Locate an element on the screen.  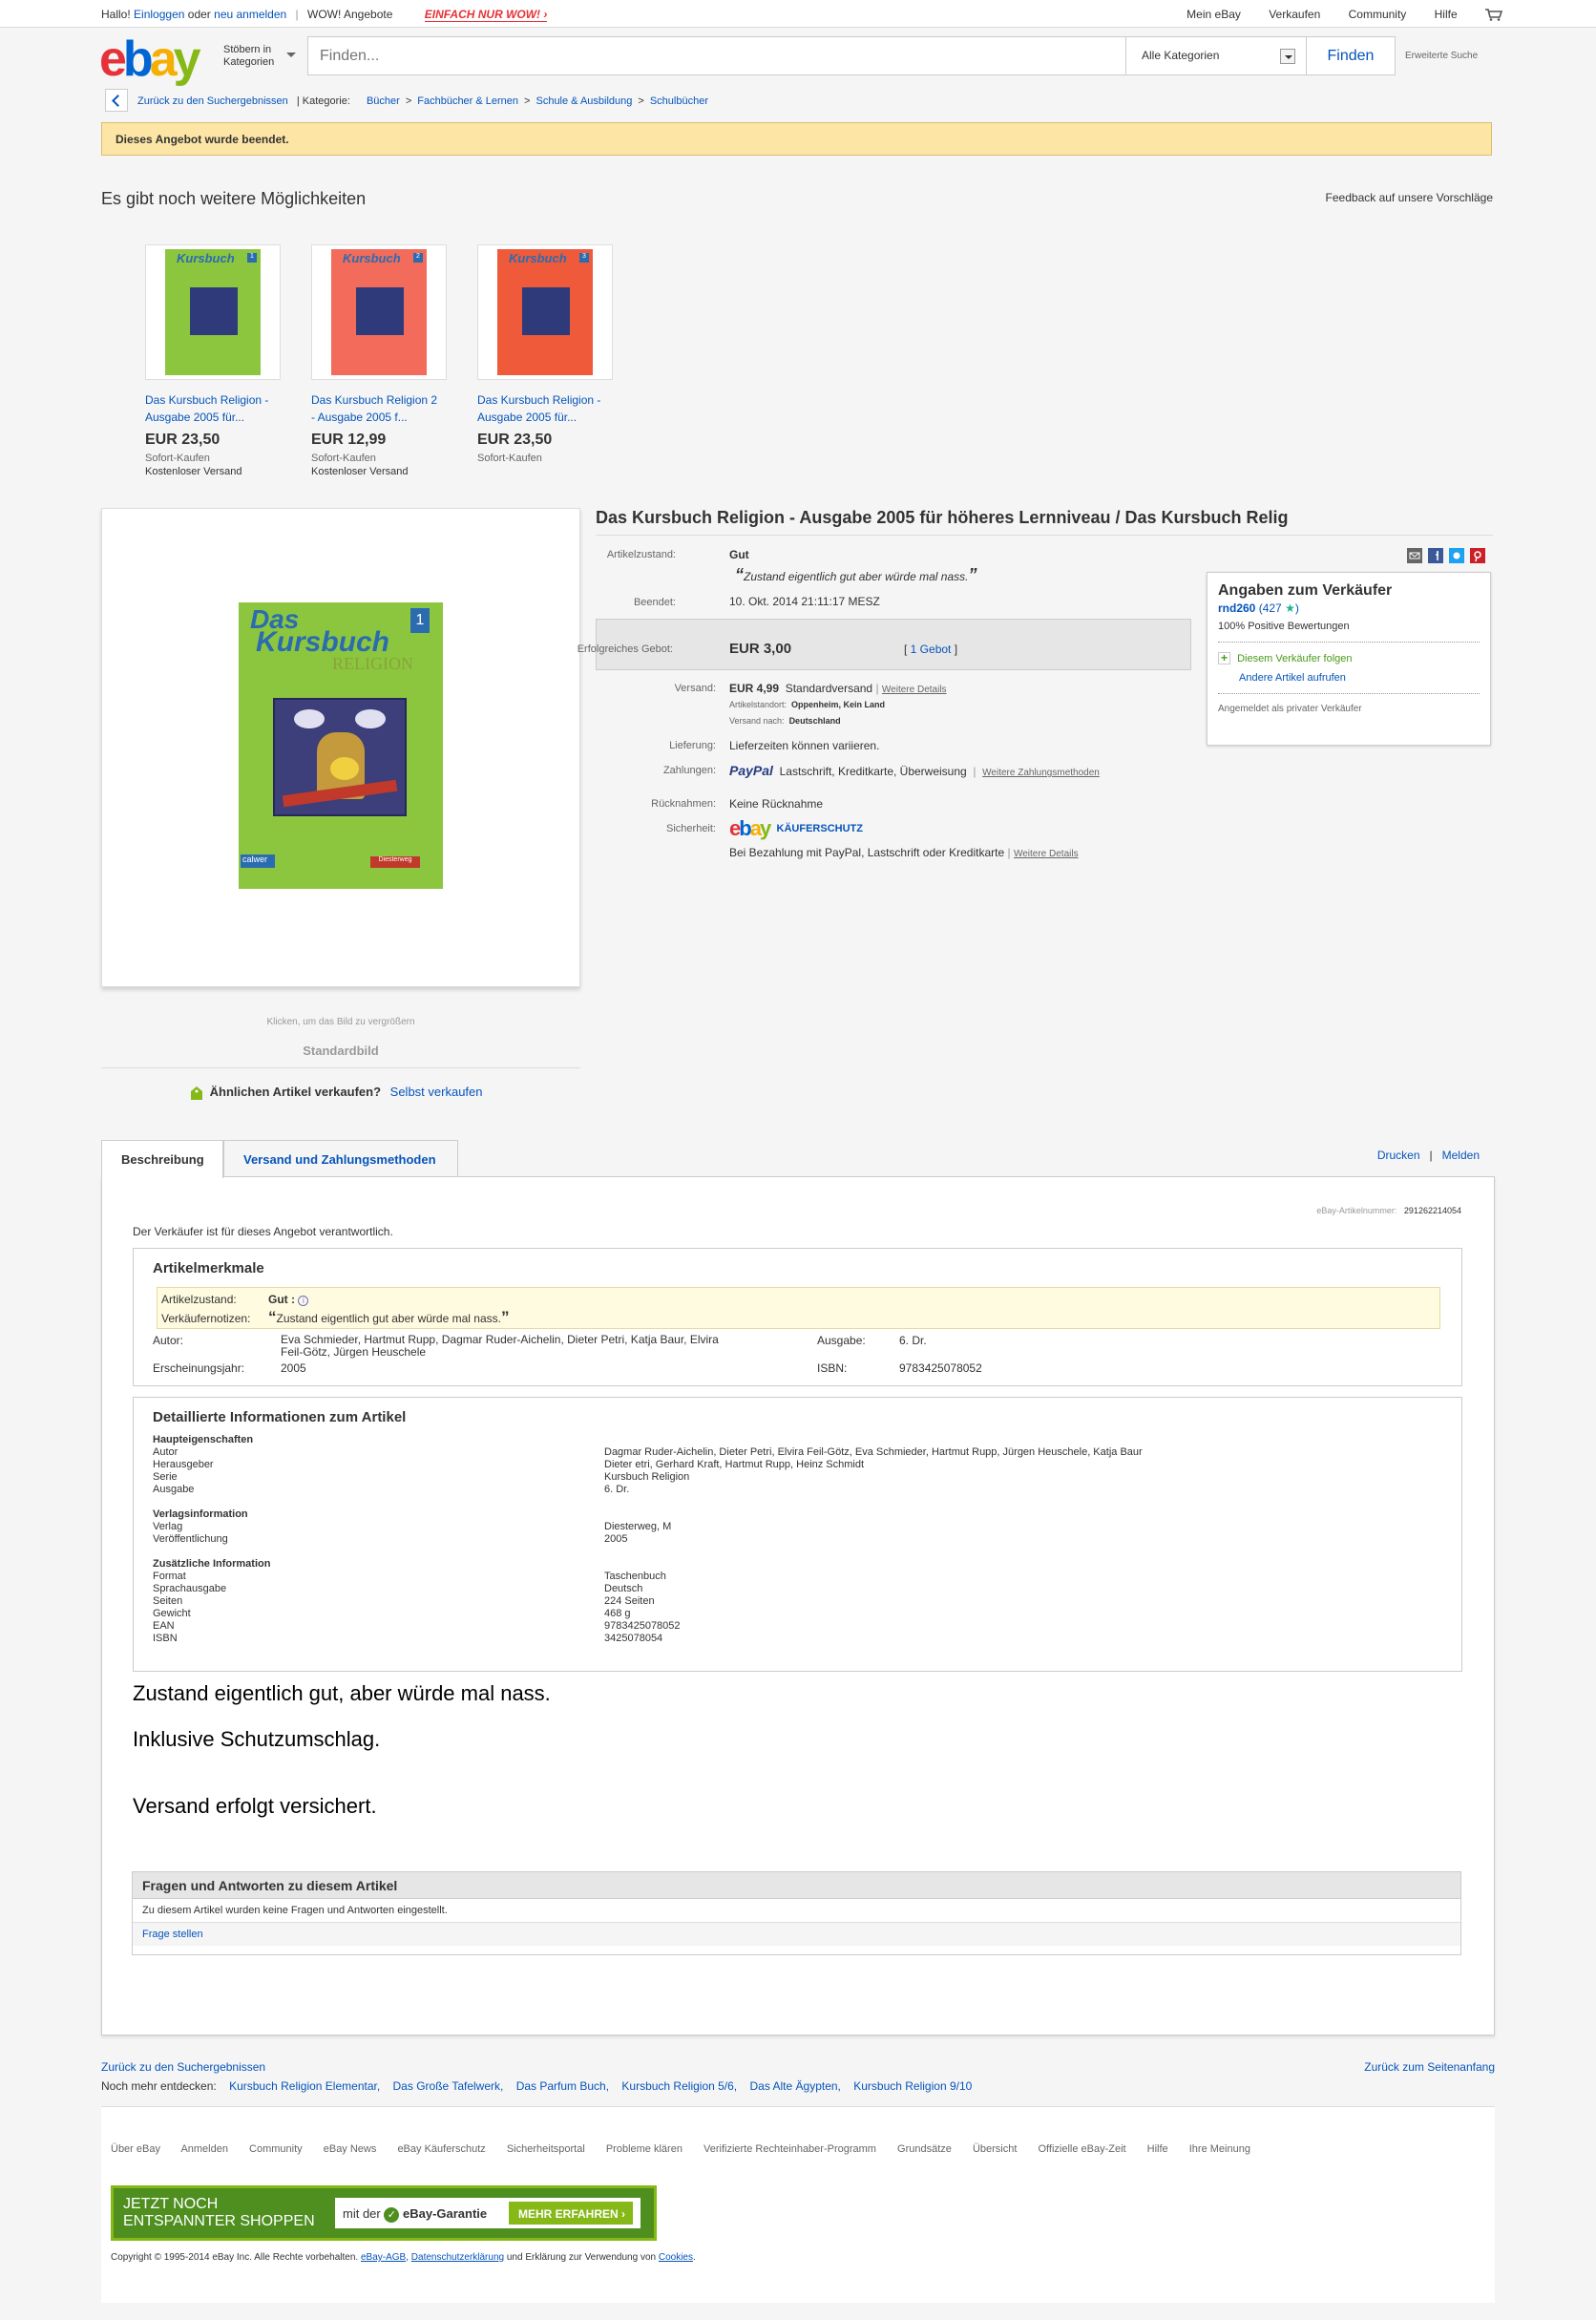
recommendation-shipping: Kostenloser Versand is located at coordinates (194, 471).